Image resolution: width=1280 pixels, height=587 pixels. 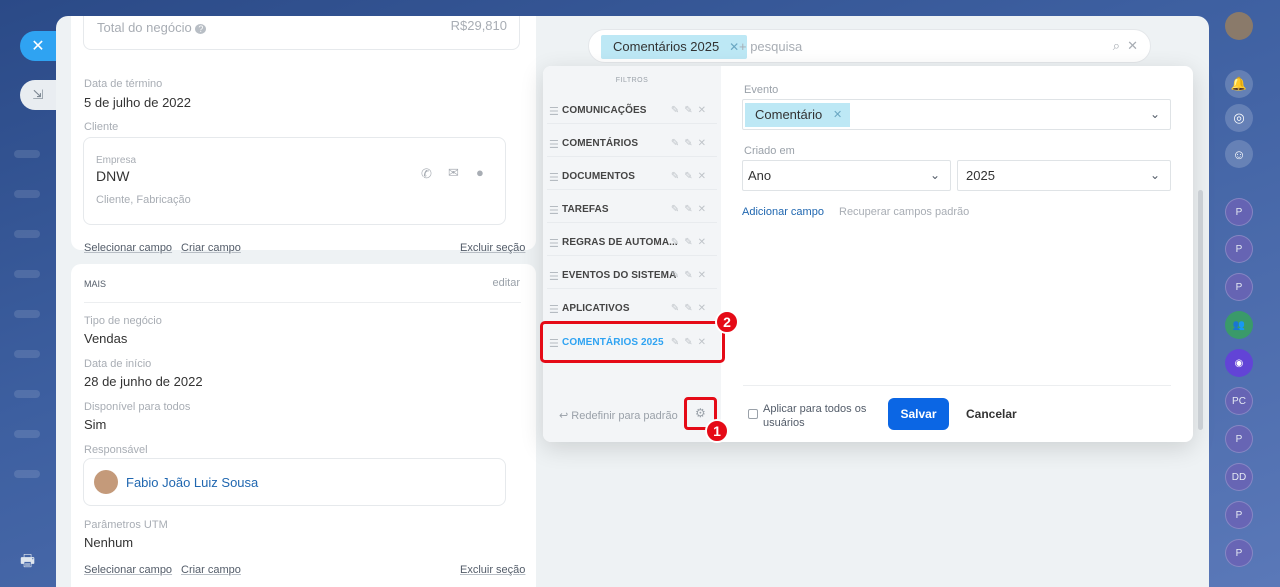 I want to click on bell-icon: 🔔, so click(x=1239, y=84).